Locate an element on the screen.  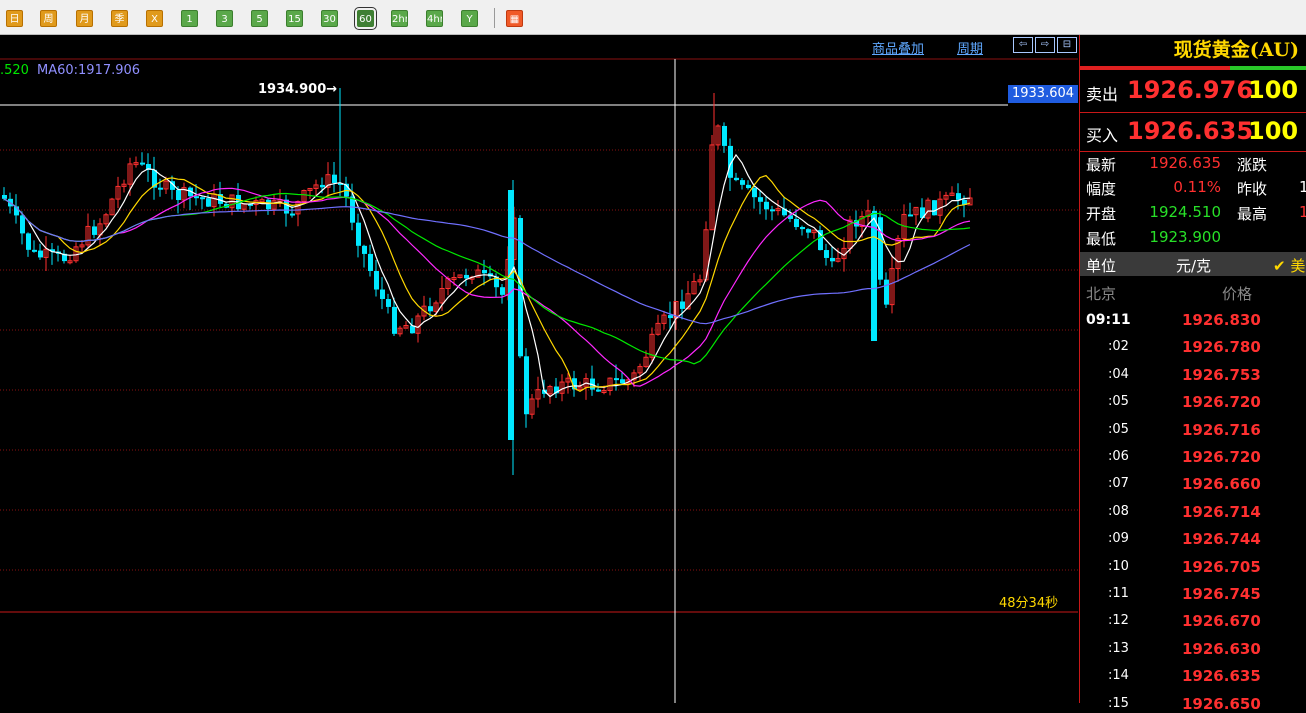
tick-price: 1926.830 is located at coordinates (1221, 320).